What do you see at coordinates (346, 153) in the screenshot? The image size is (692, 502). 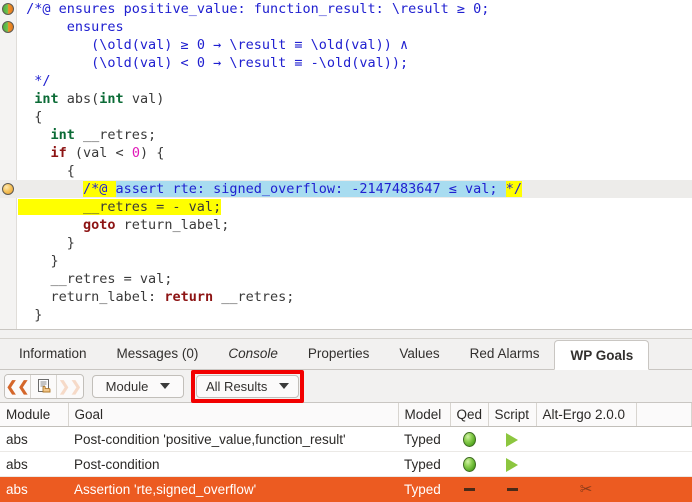 I see `code-line: if (val < 0) {` at bounding box center [346, 153].